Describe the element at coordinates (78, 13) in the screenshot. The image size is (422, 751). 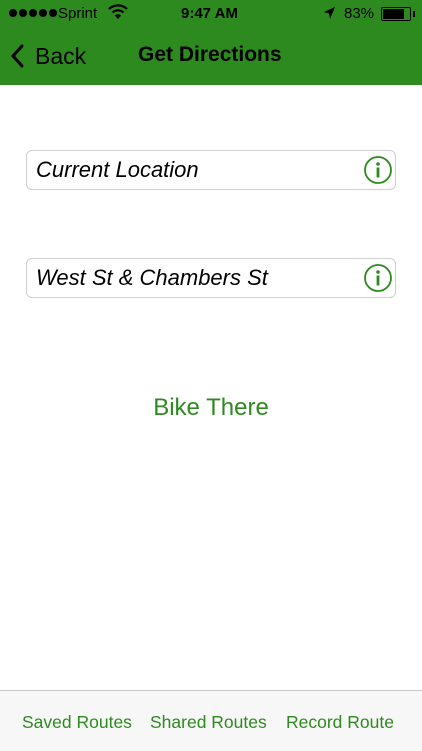
I see `carrier-name: Sprint` at that location.